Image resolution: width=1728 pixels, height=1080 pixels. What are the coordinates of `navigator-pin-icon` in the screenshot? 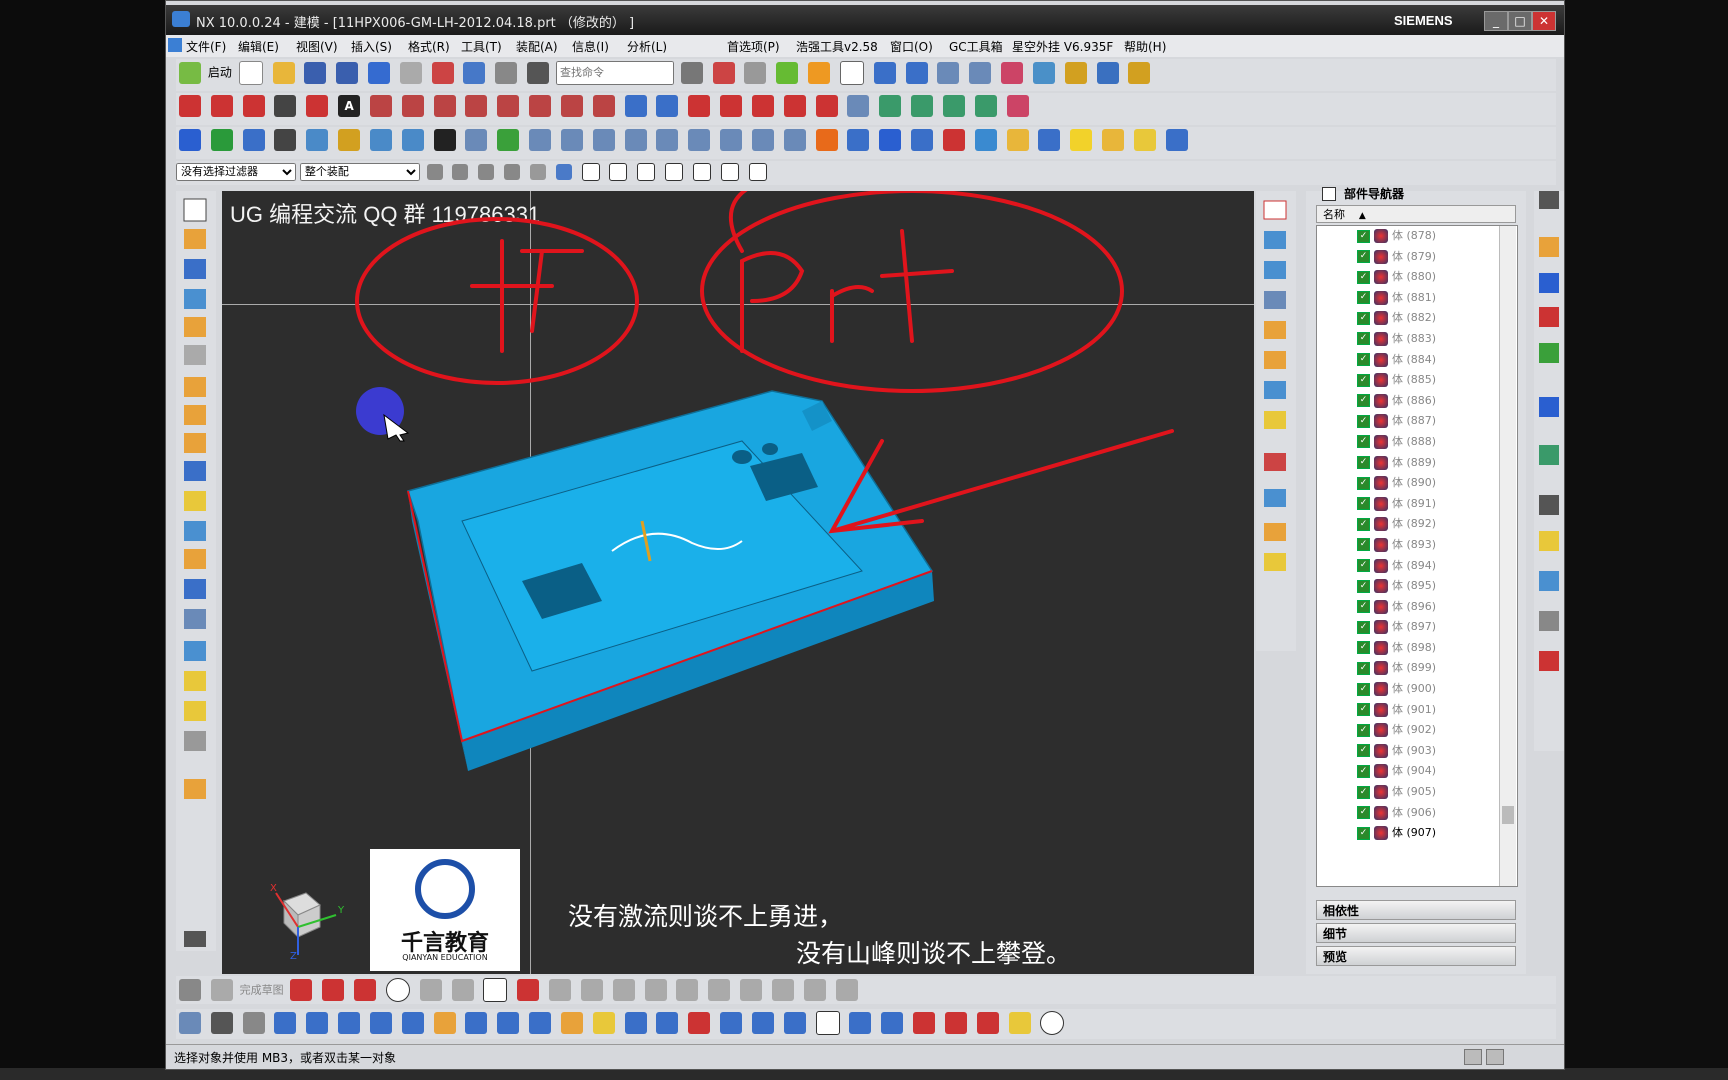 It's located at (1329, 194).